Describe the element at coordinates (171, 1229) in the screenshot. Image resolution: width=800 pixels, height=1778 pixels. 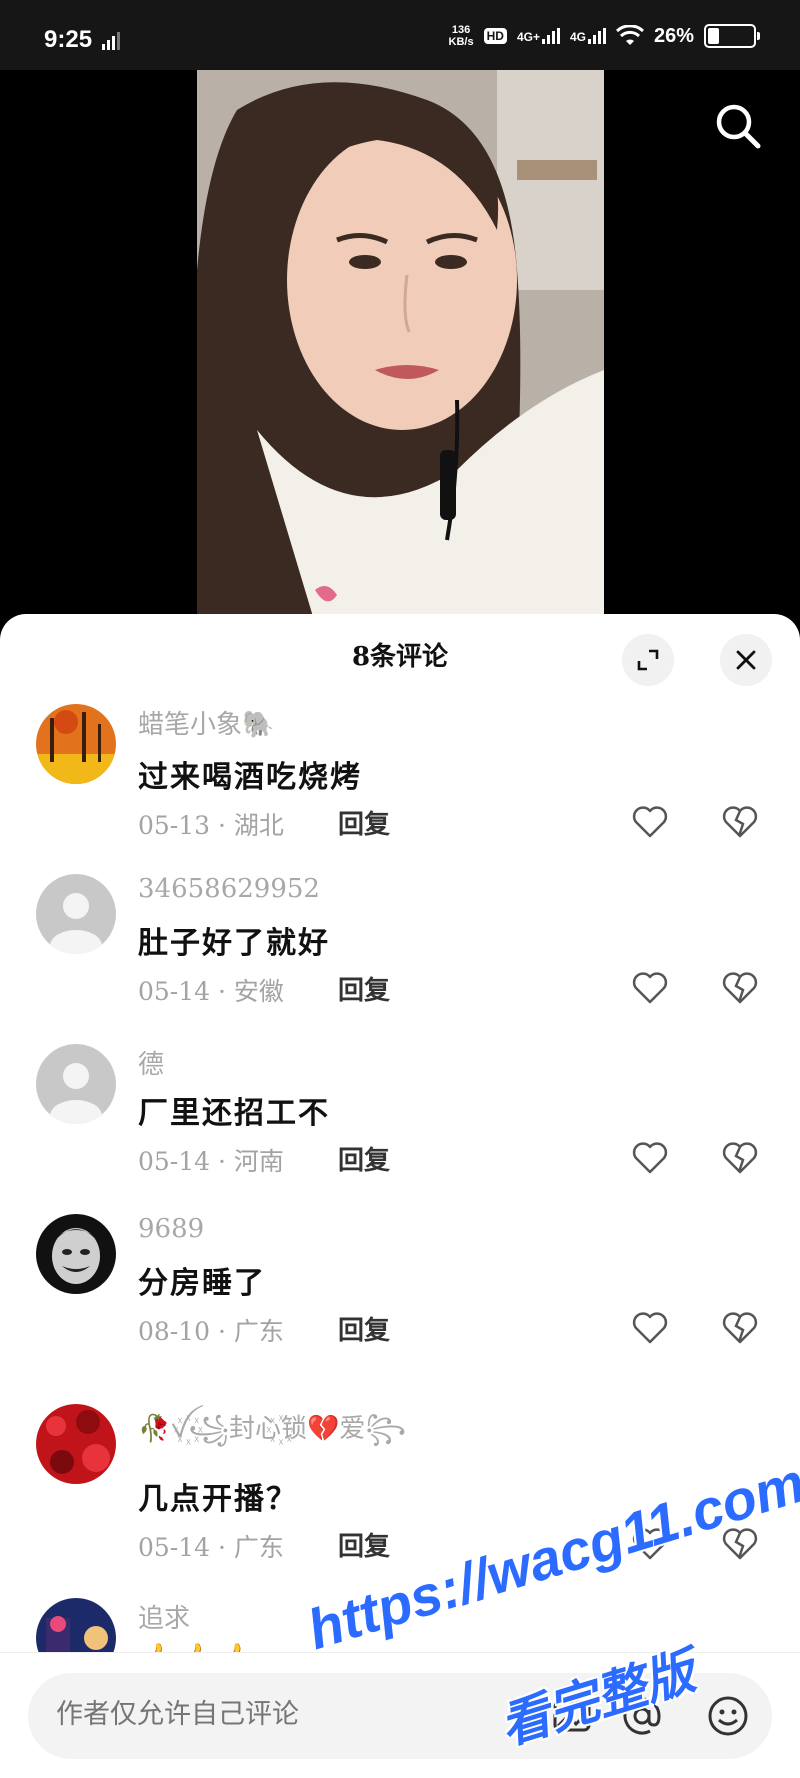
I see `comment-username: 9689` at that location.